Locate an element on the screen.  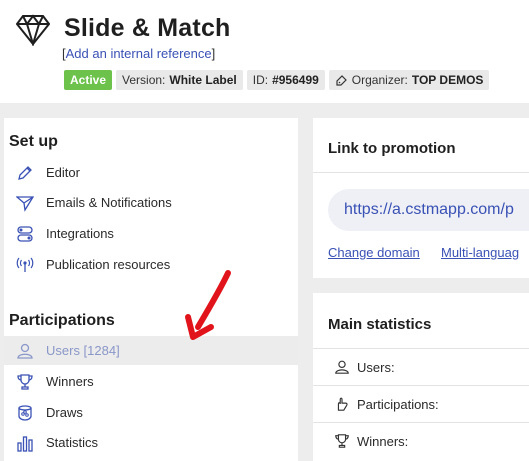
stat-row-users: Users: is located at coordinates (421, 366).